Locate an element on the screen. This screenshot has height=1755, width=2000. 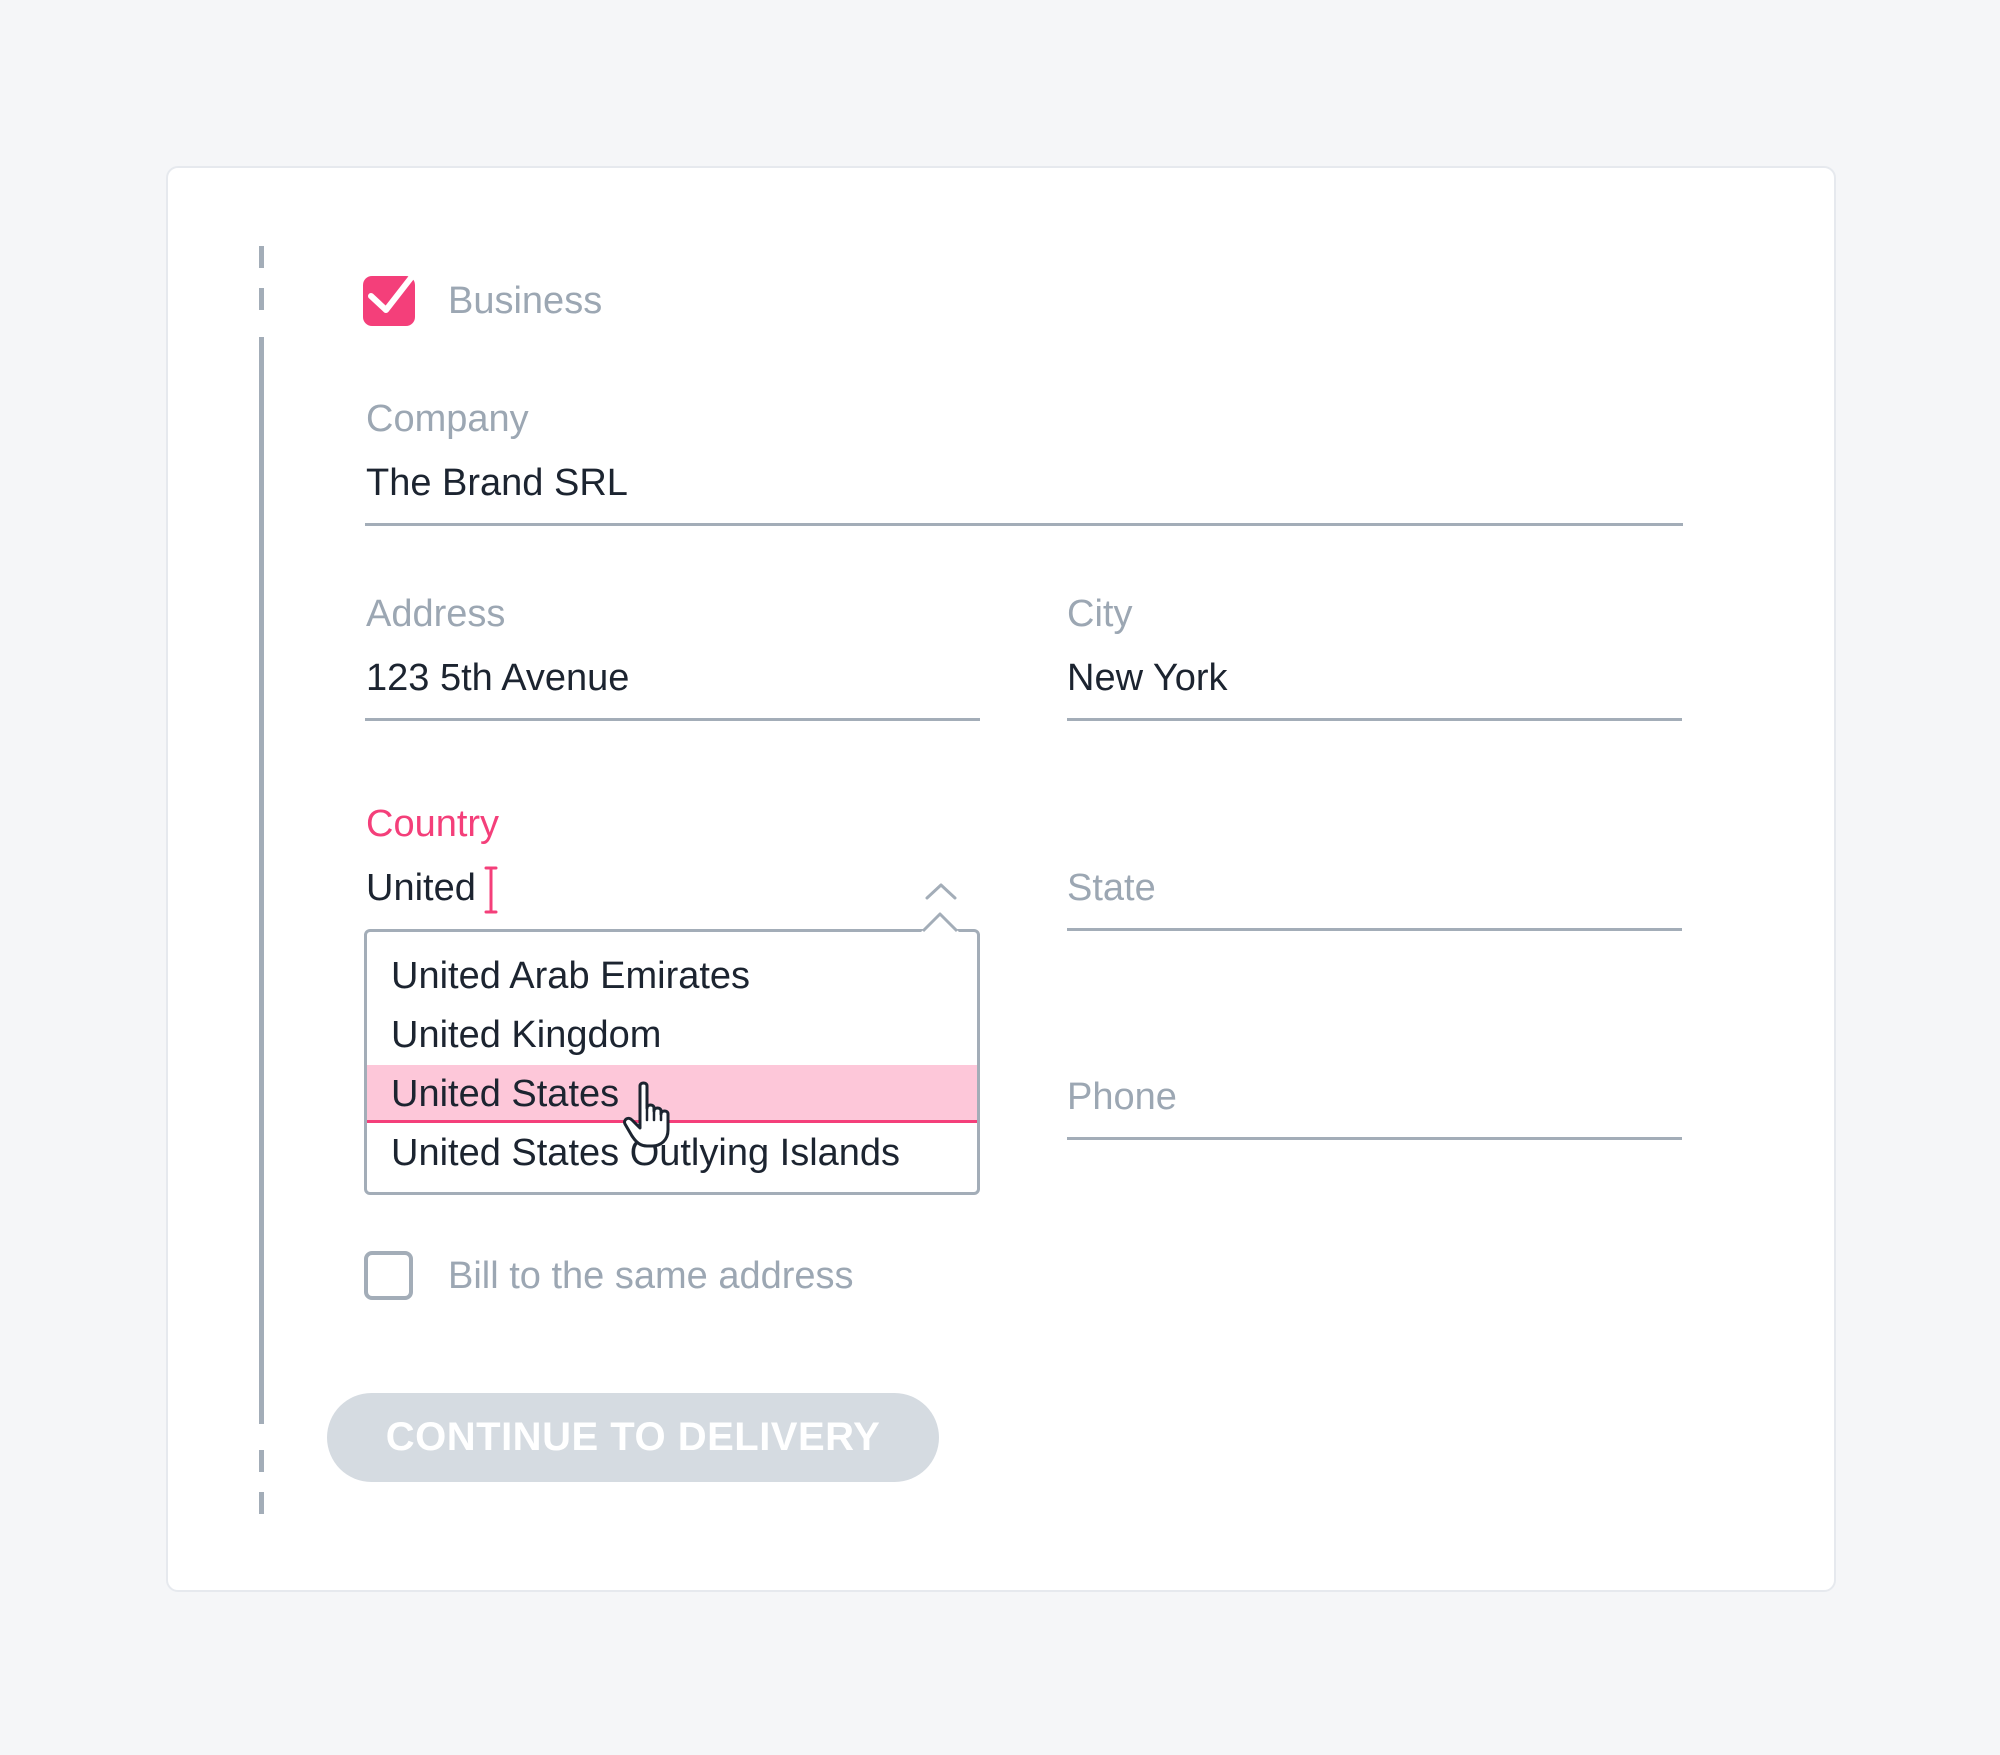
phone-underline is located at coordinates (1374, 1138).